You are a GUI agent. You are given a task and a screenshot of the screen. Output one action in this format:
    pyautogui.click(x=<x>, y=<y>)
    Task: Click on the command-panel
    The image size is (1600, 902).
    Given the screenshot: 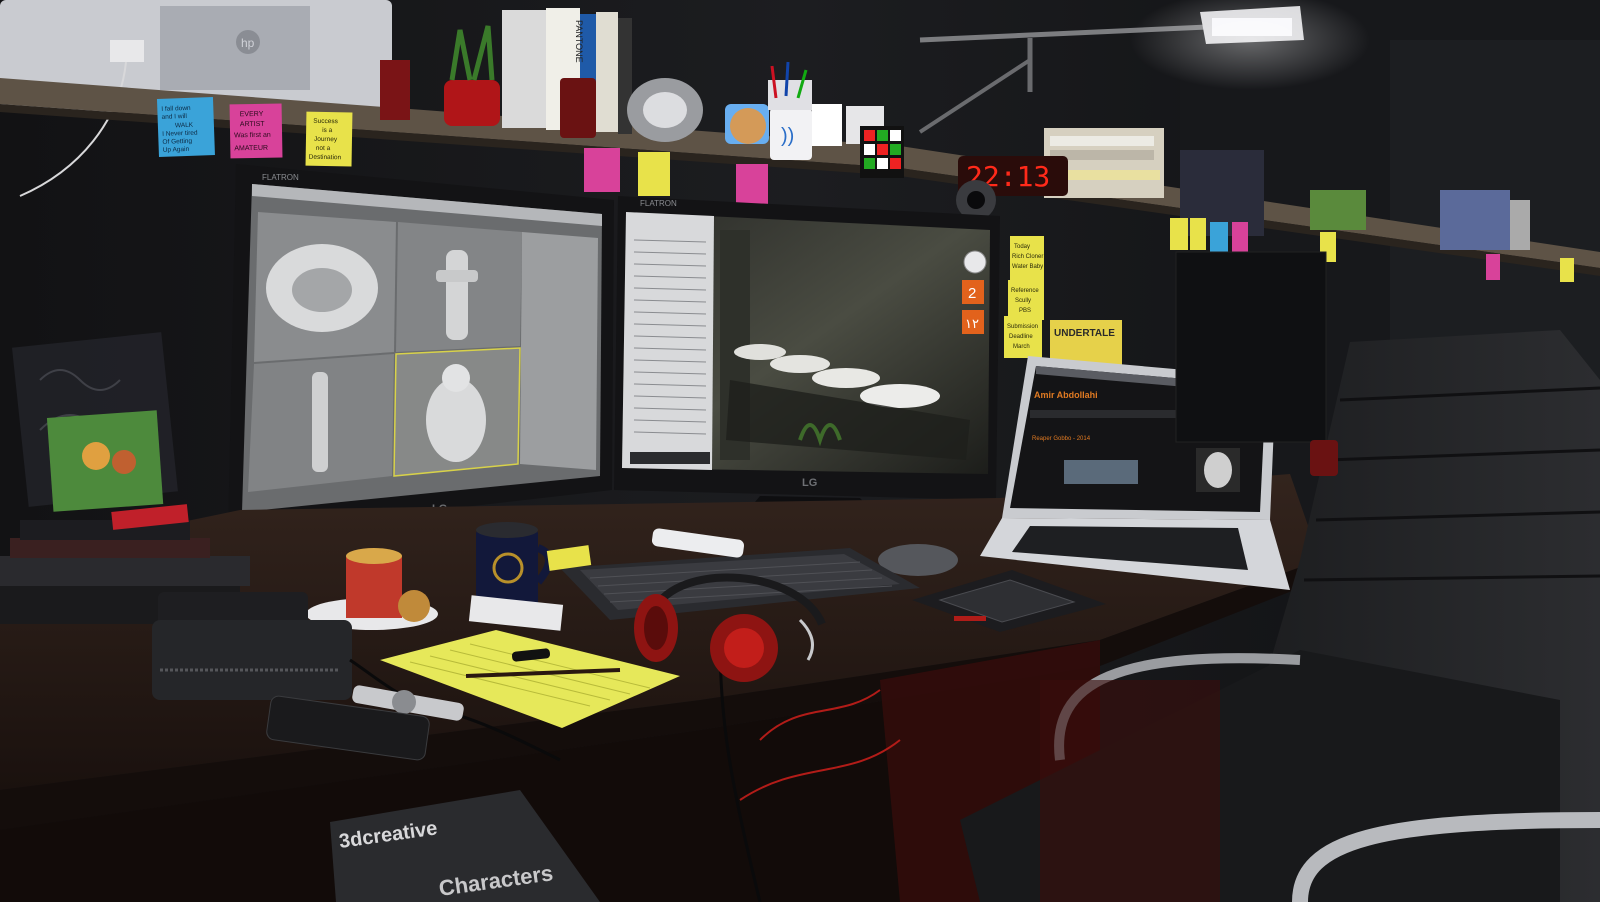 What is the action you would take?
    pyautogui.click(x=559, y=351)
    